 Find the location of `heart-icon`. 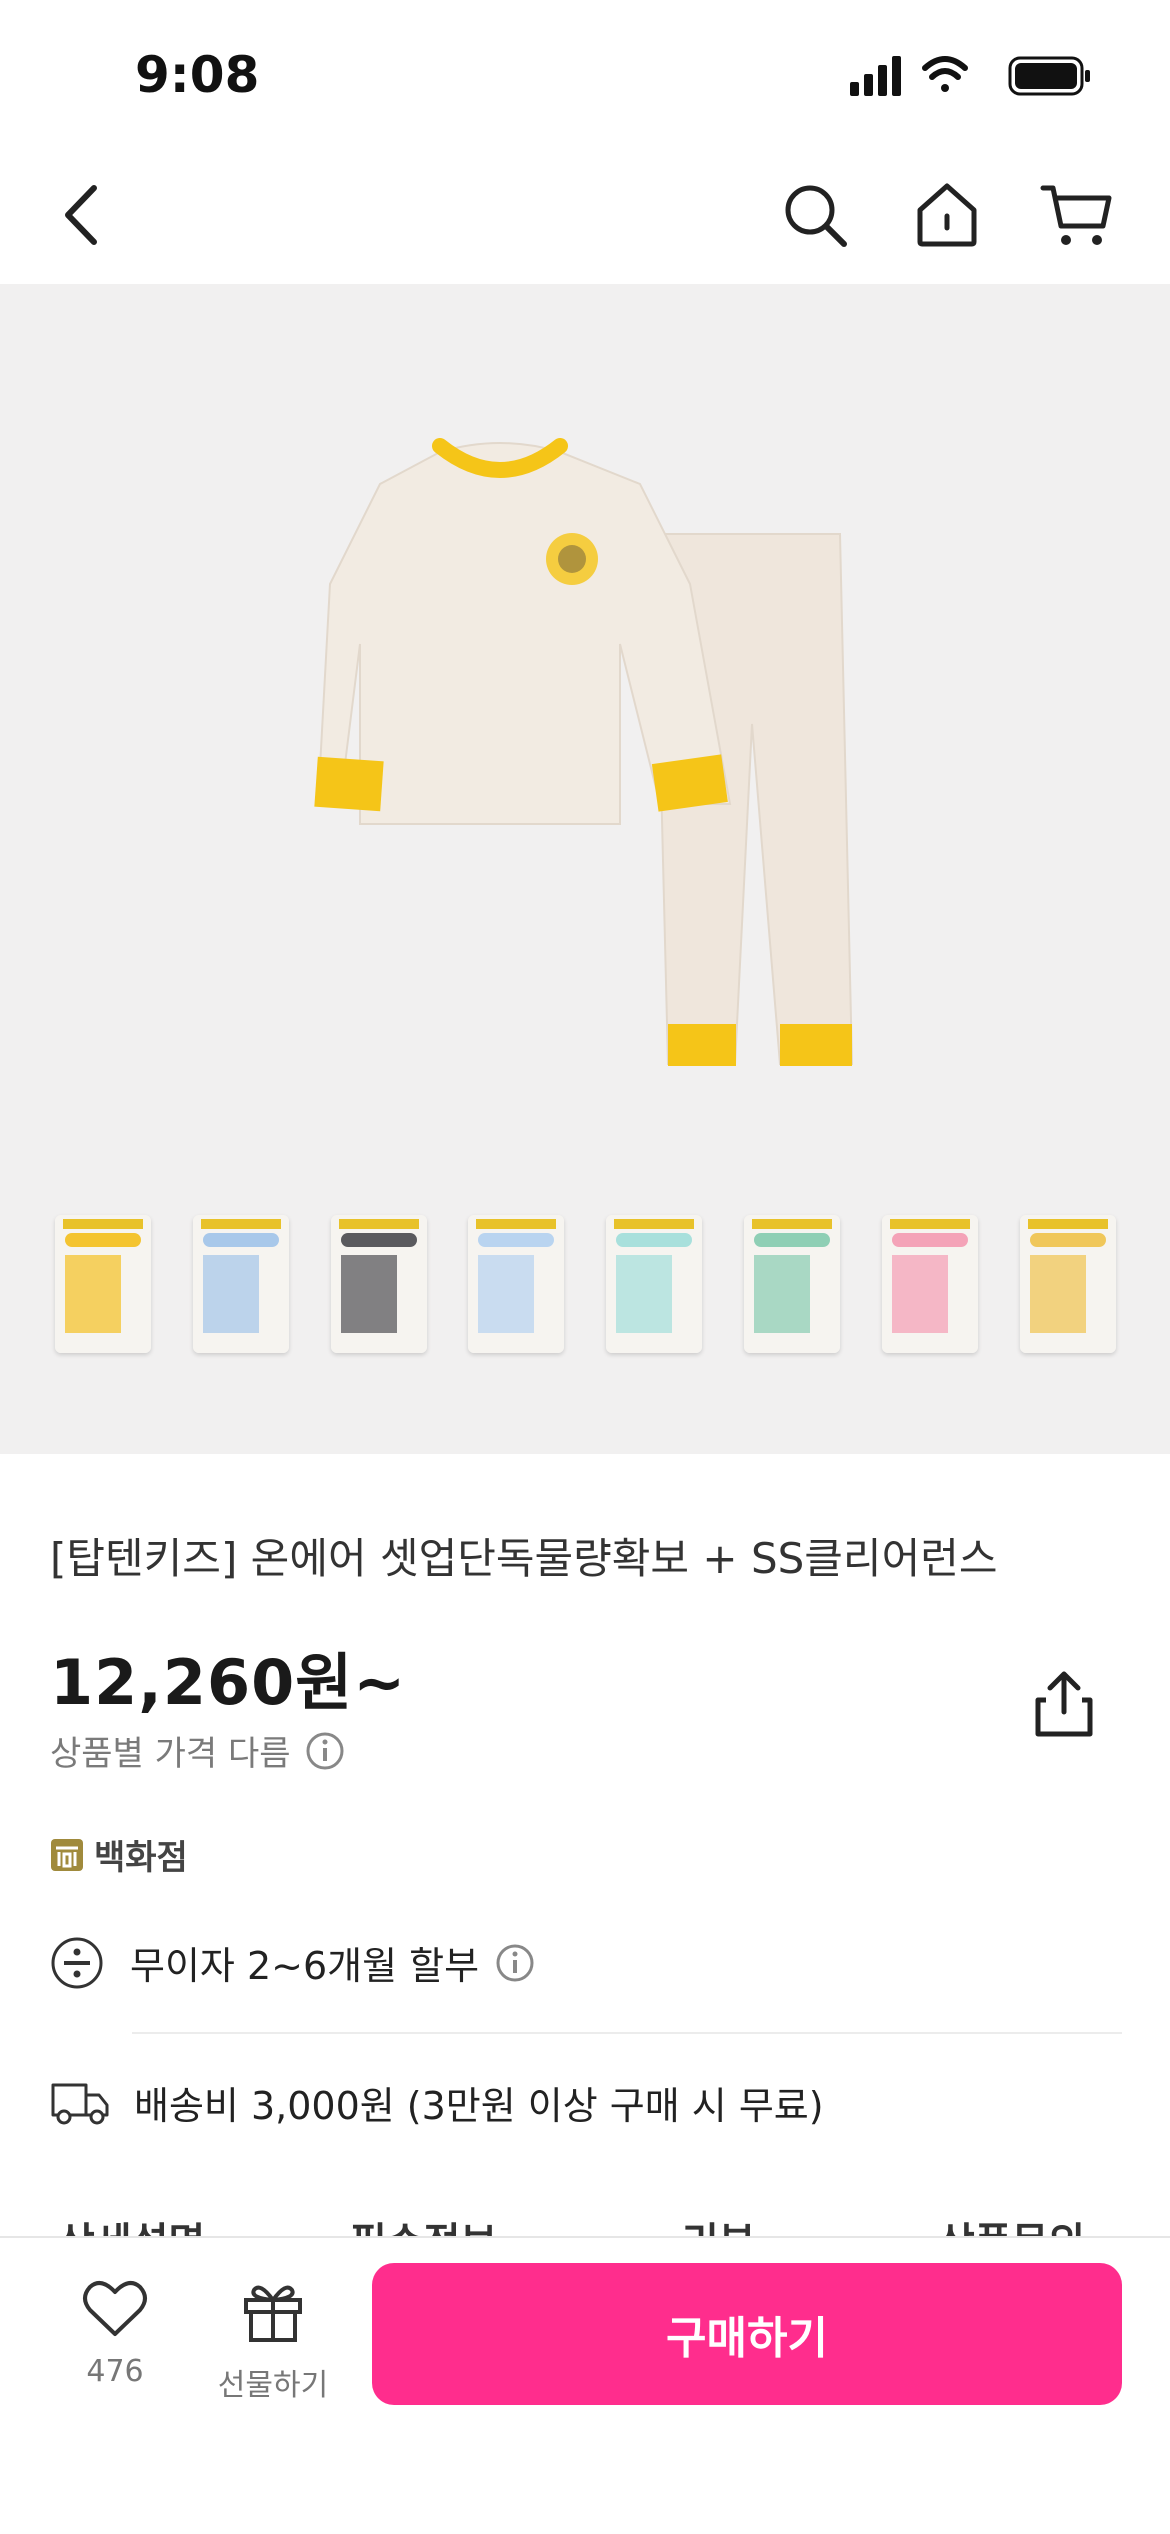

heart-icon is located at coordinates (115, 2308).